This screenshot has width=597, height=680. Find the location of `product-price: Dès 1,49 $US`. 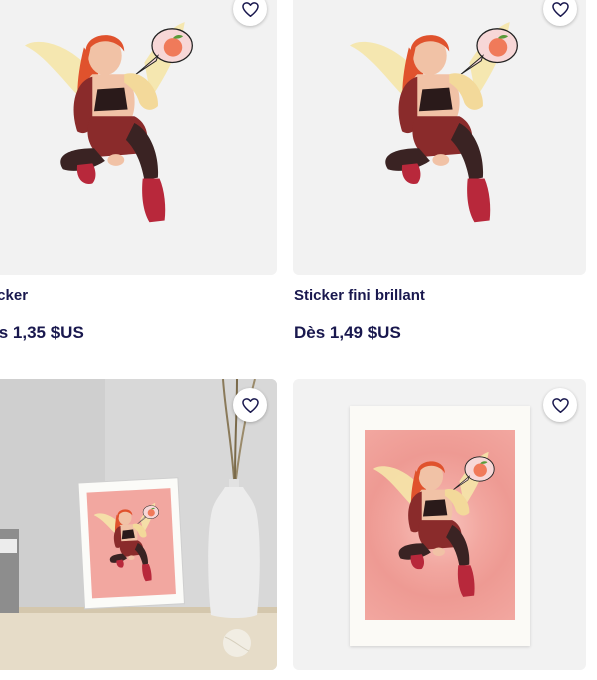

product-price: Dès 1,49 $US is located at coordinates (347, 332).